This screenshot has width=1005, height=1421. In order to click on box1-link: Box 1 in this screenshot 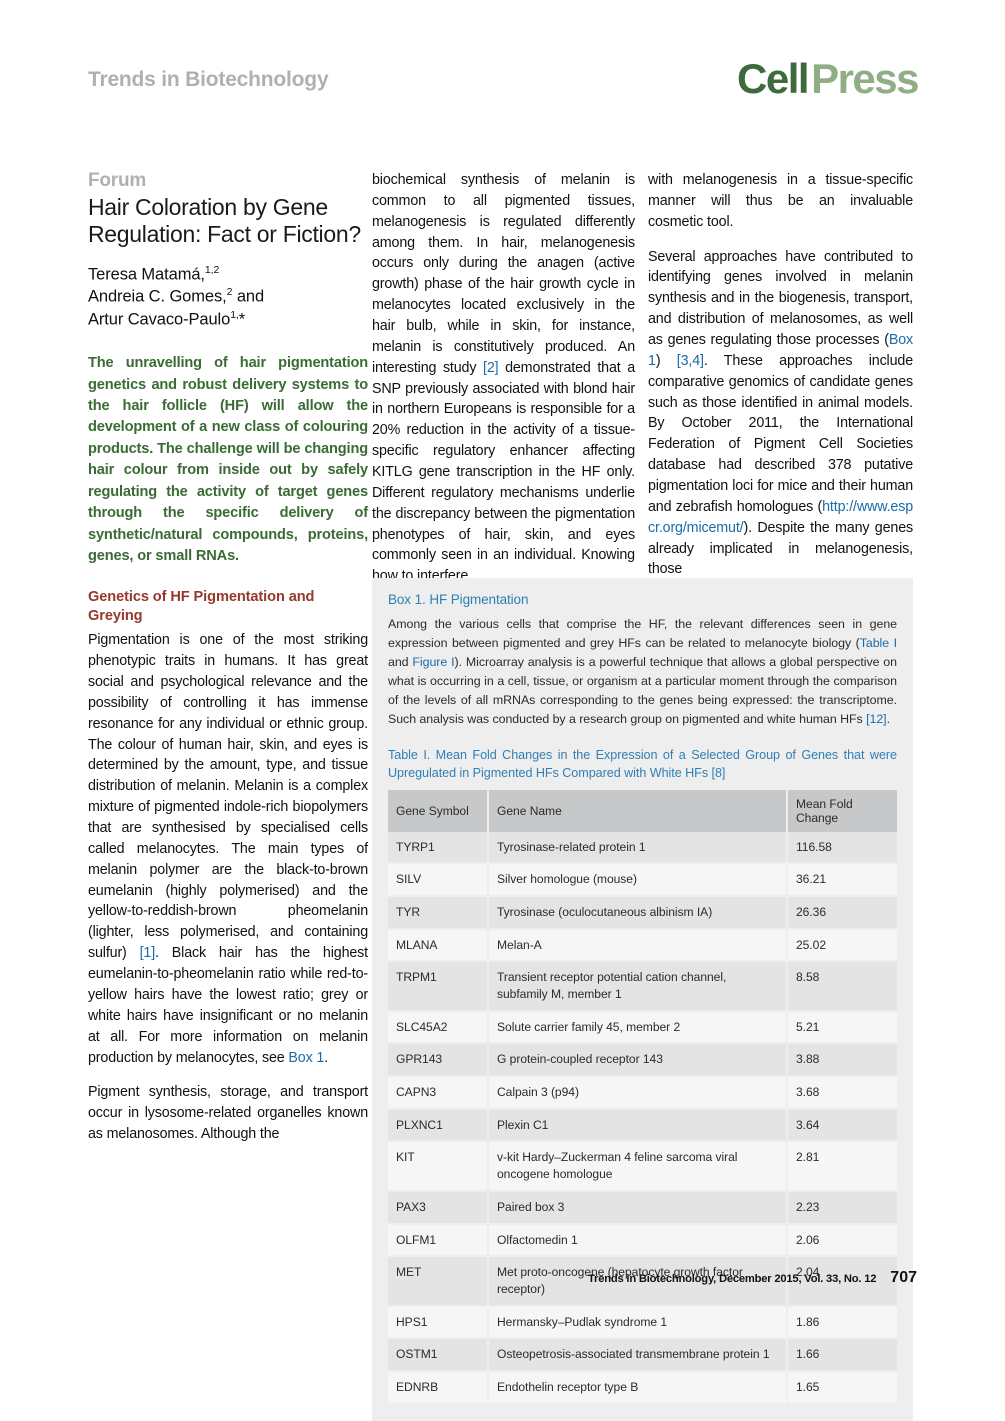, I will do `click(306, 1058)`.